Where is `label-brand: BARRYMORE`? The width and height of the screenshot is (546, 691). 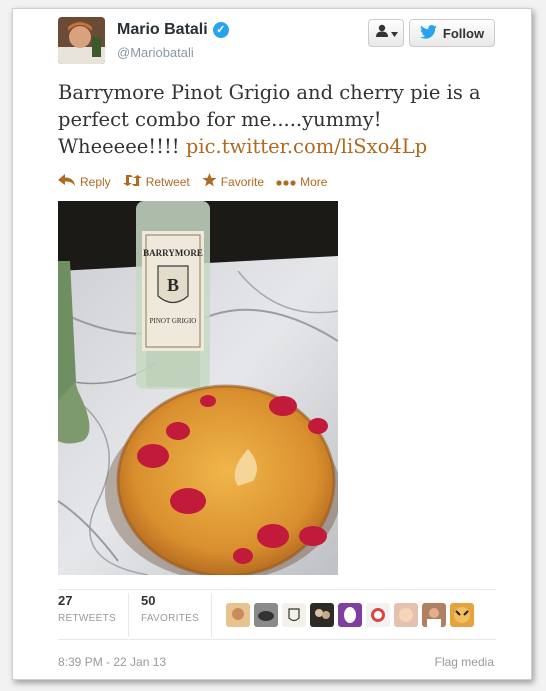
label-brand: BARRYMORE is located at coordinates (173, 253).